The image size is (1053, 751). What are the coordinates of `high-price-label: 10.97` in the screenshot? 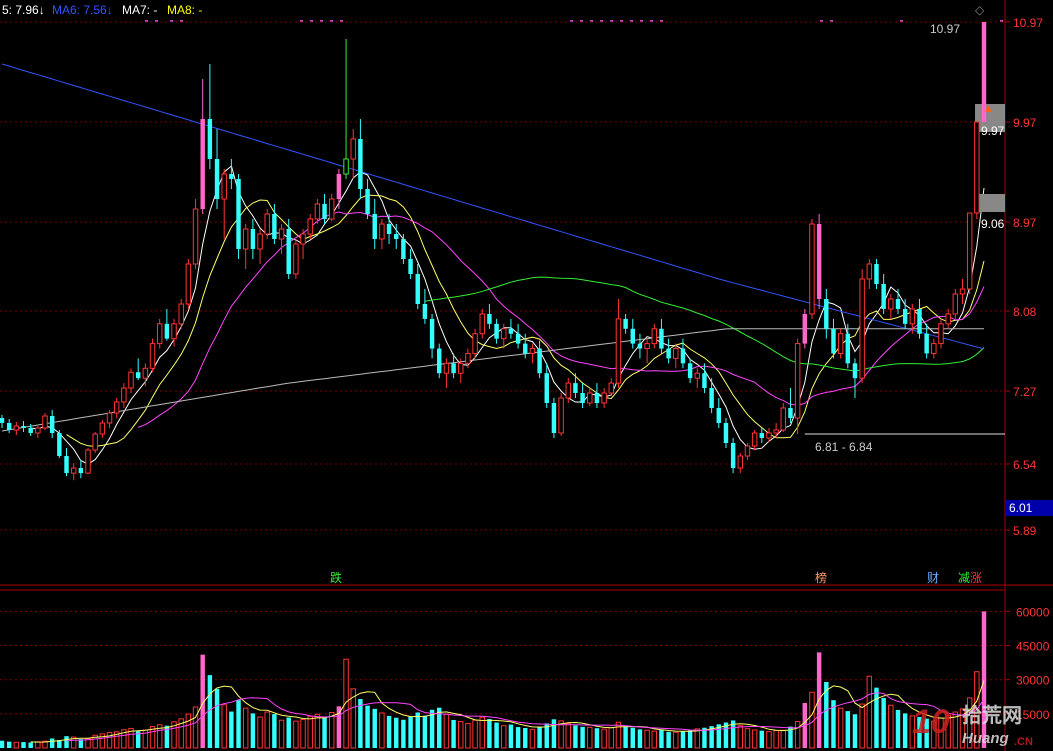 It's located at (945, 29).